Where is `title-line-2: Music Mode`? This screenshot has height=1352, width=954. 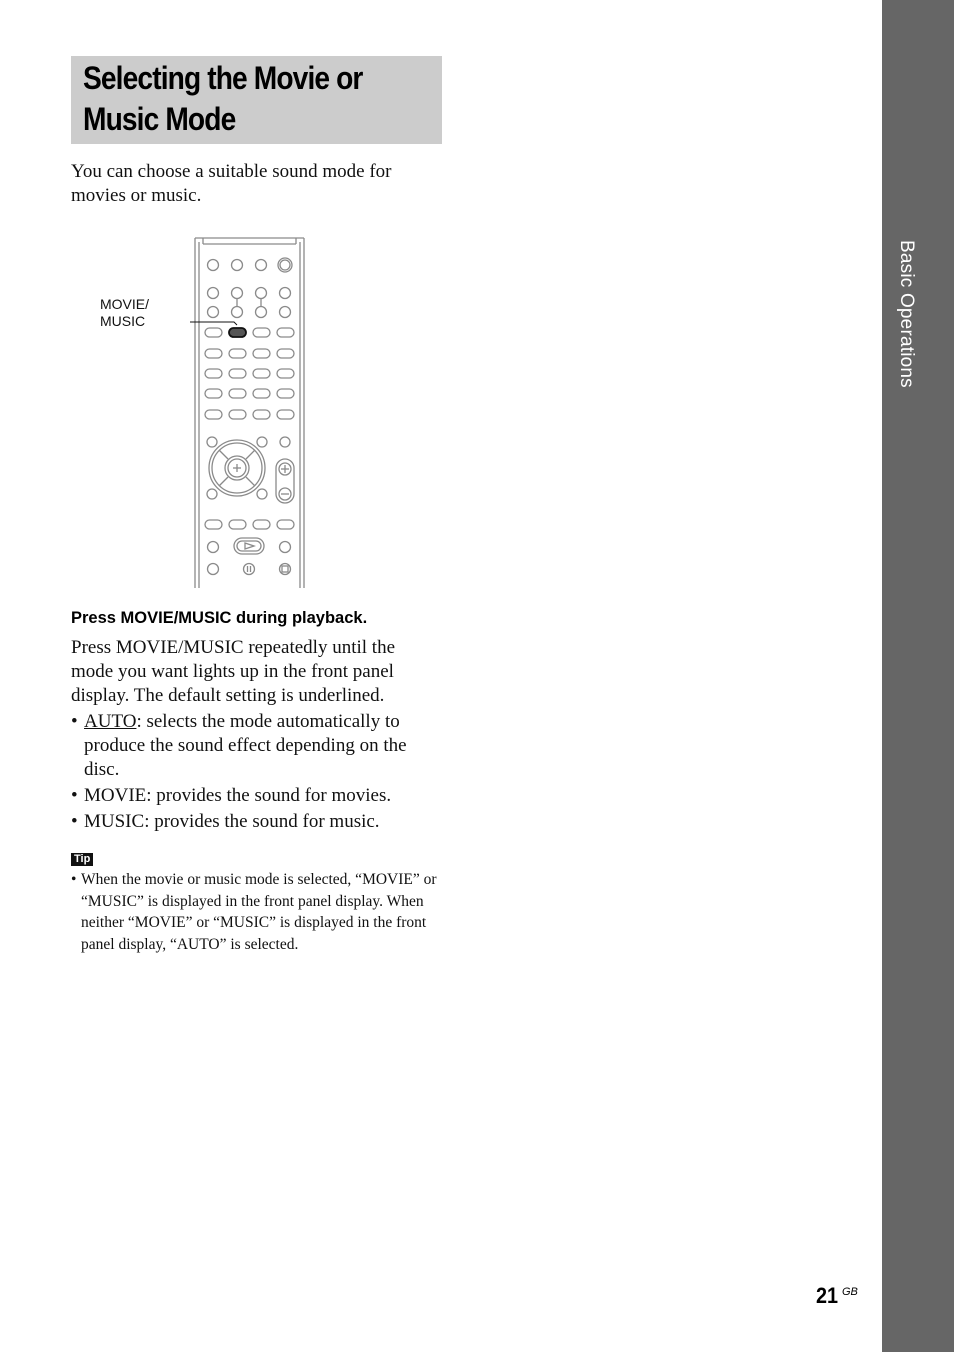
title-line-2: Music Mode is located at coordinates (159, 119).